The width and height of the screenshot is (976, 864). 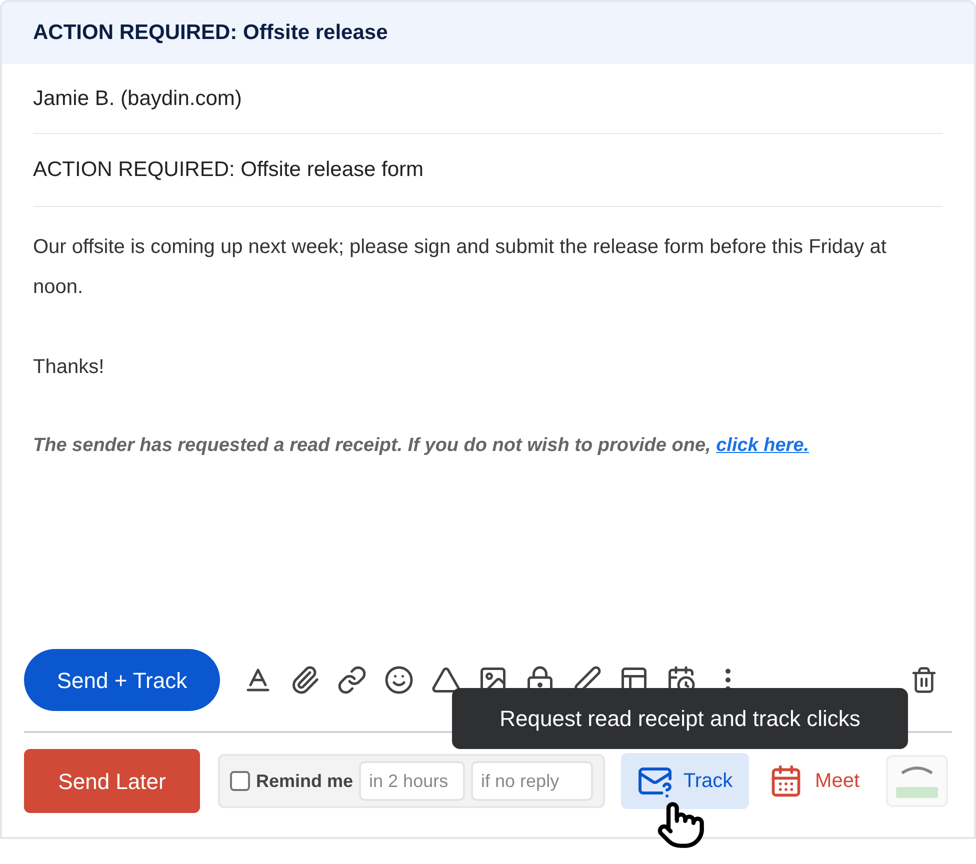 What do you see at coordinates (240, 781) in the screenshot?
I see `remind-checkbox` at bounding box center [240, 781].